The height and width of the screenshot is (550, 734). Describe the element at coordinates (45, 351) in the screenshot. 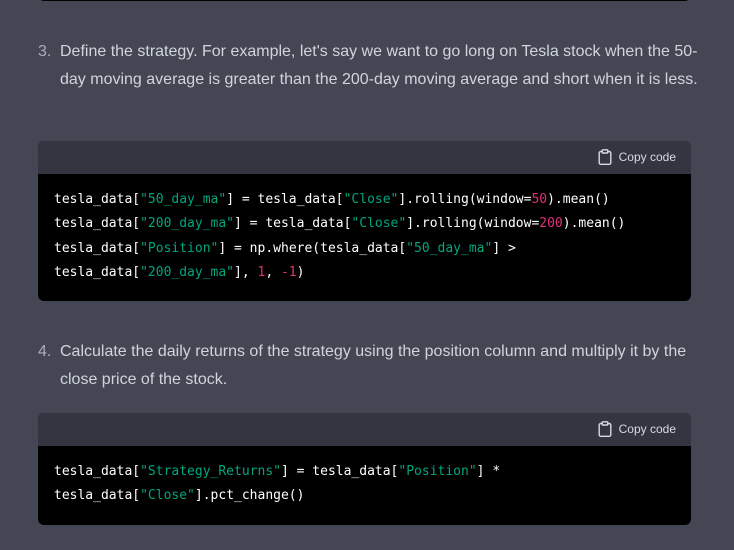

I see `list-number: 4.` at that location.